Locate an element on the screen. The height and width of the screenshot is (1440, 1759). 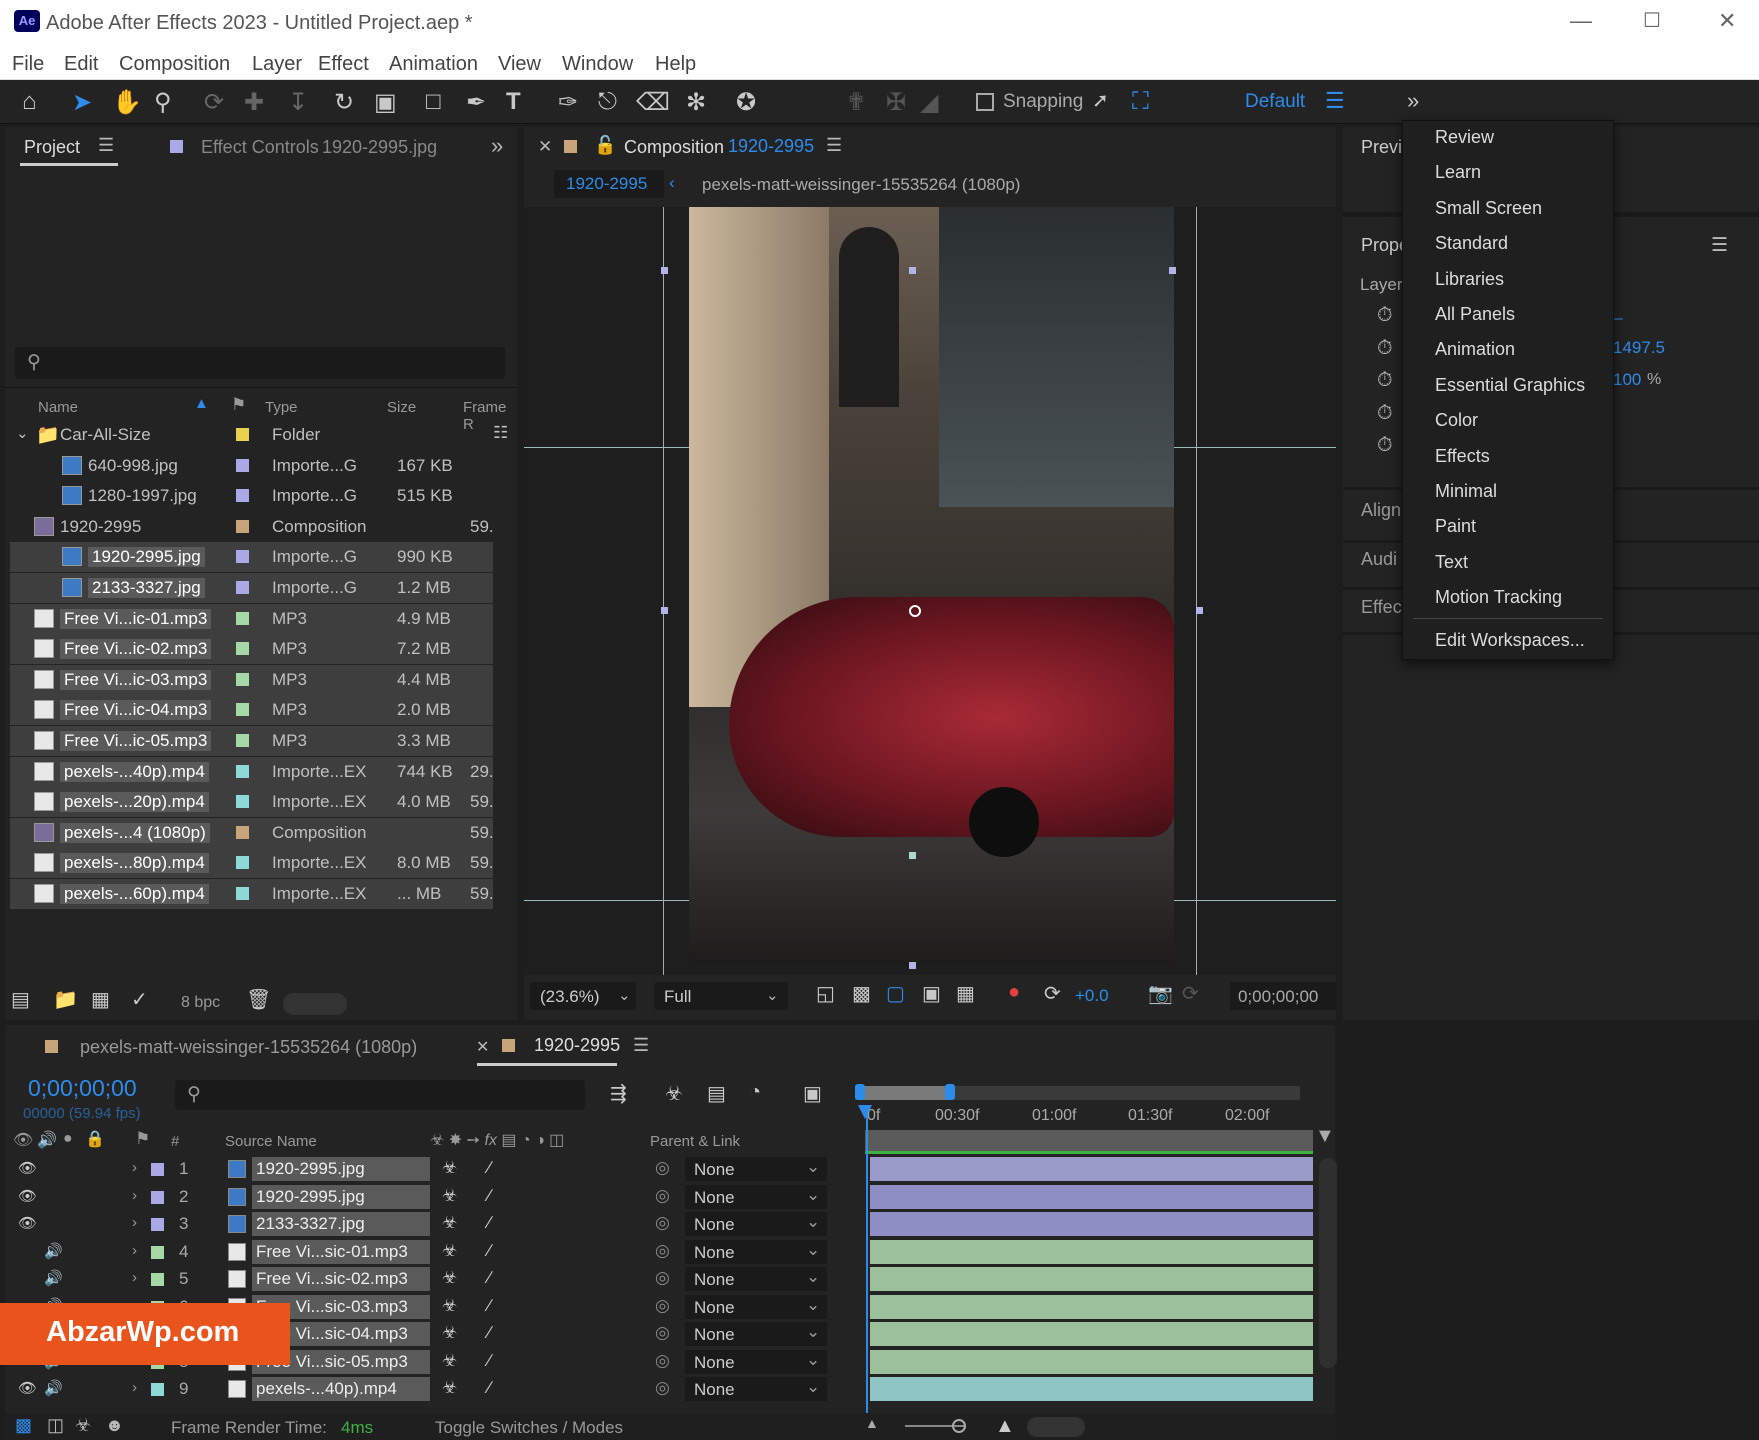
workspace-menu-item: Text is located at coordinates (1451, 562).